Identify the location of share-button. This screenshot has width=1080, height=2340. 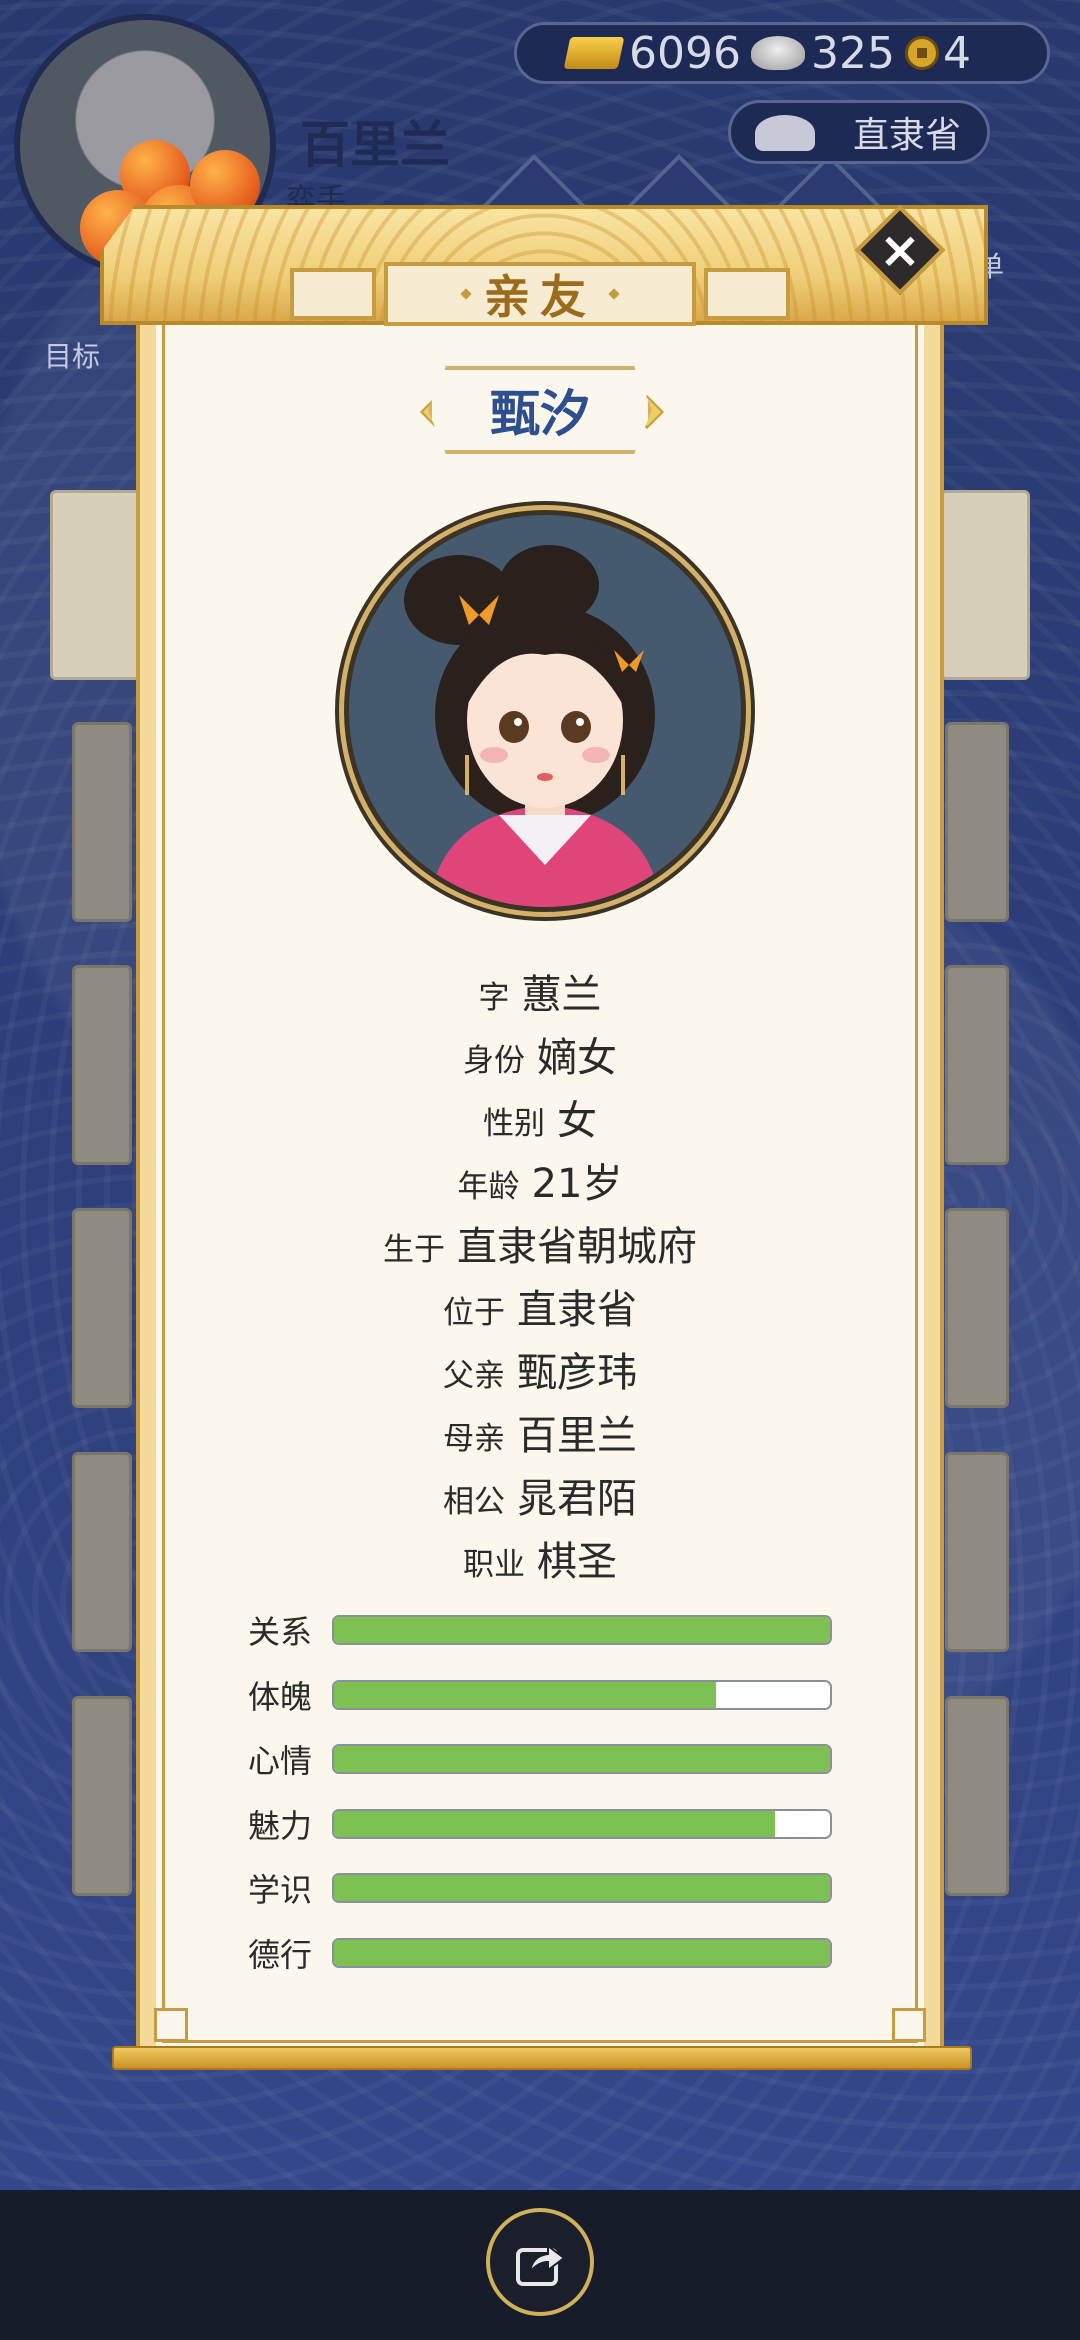
(540, 2262).